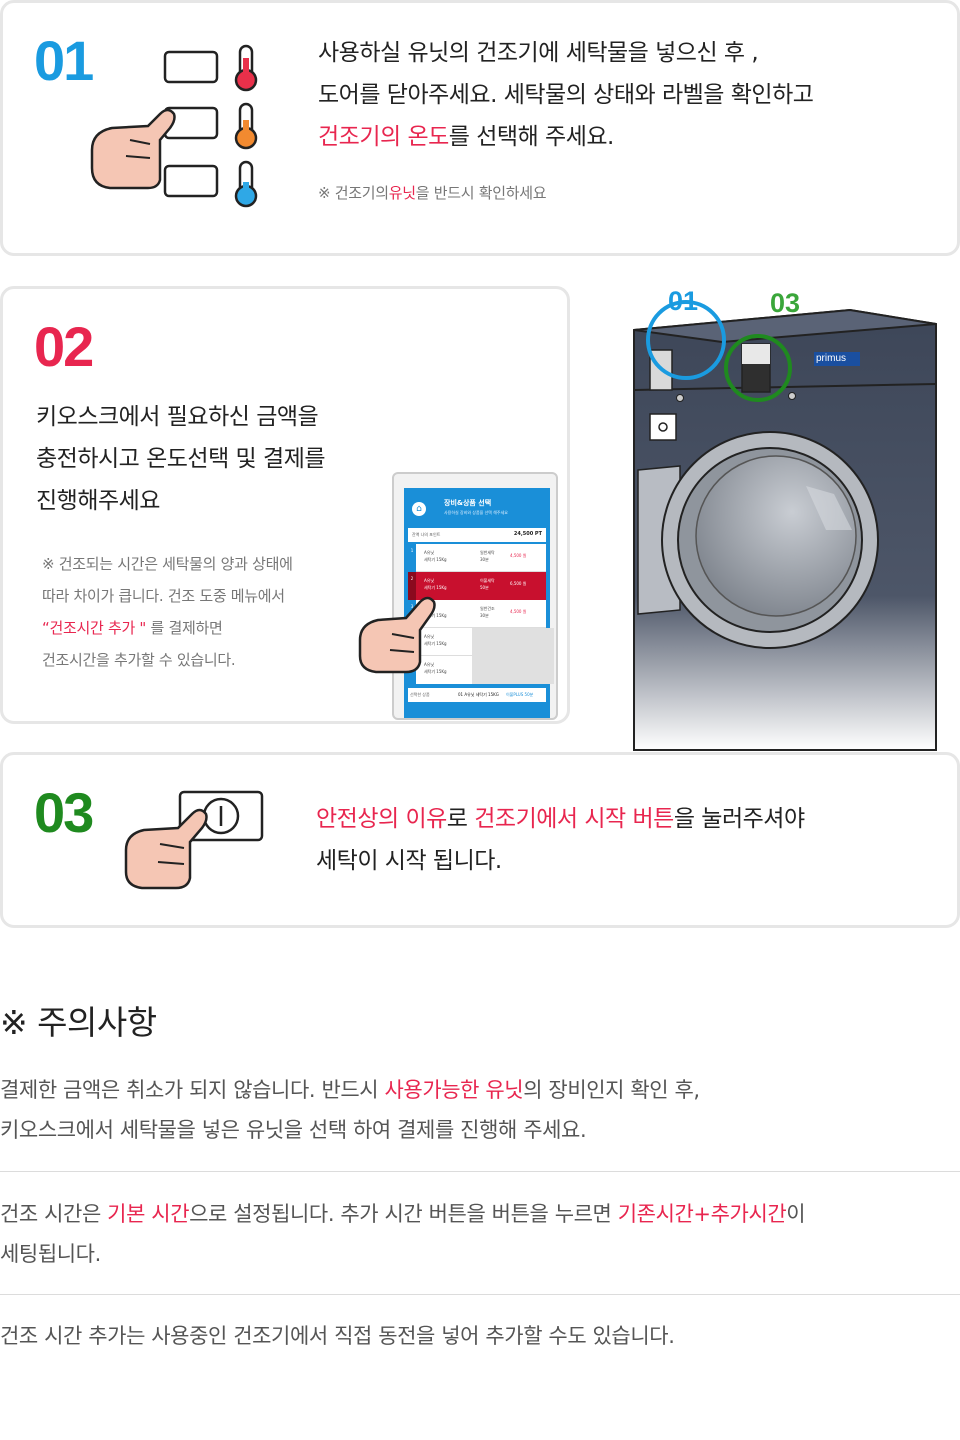  Describe the element at coordinates (454, 1090) in the screenshot. I see `caution-item-1-highlight: 사용가능한 유닛` at that location.